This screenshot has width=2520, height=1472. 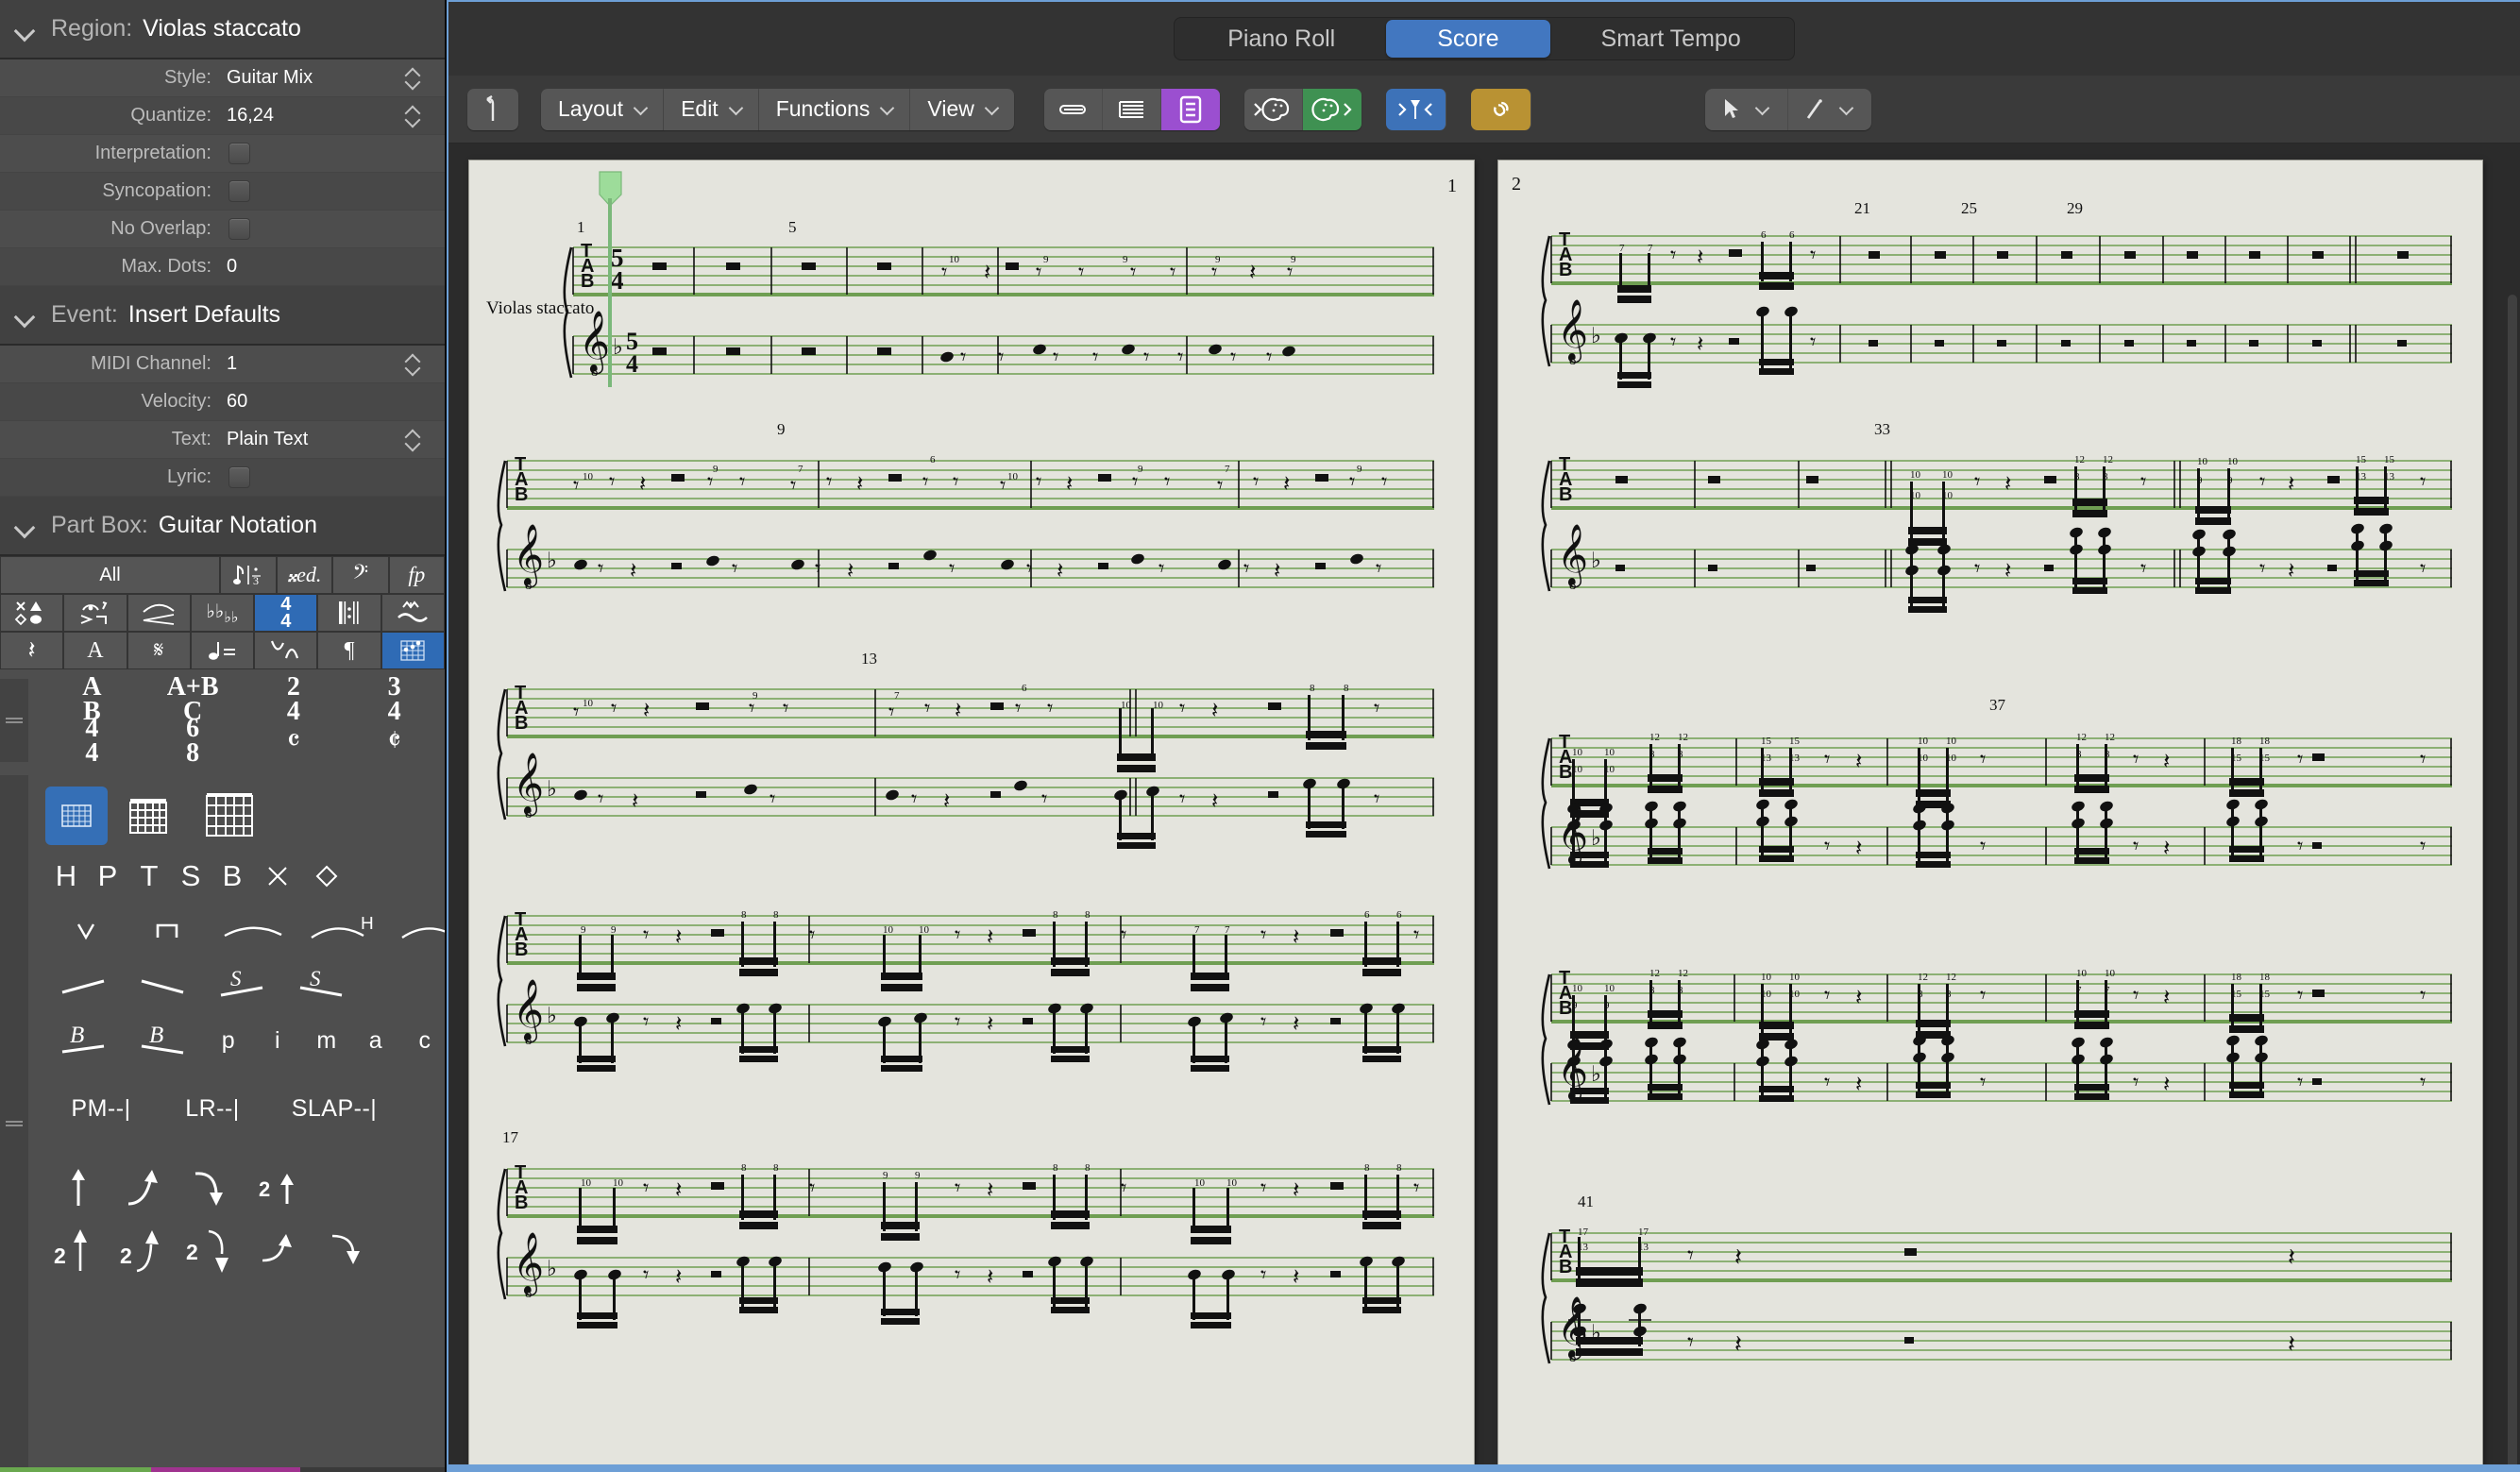 What do you see at coordinates (277, 876) in the screenshot?
I see `technique-x-icon` at bounding box center [277, 876].